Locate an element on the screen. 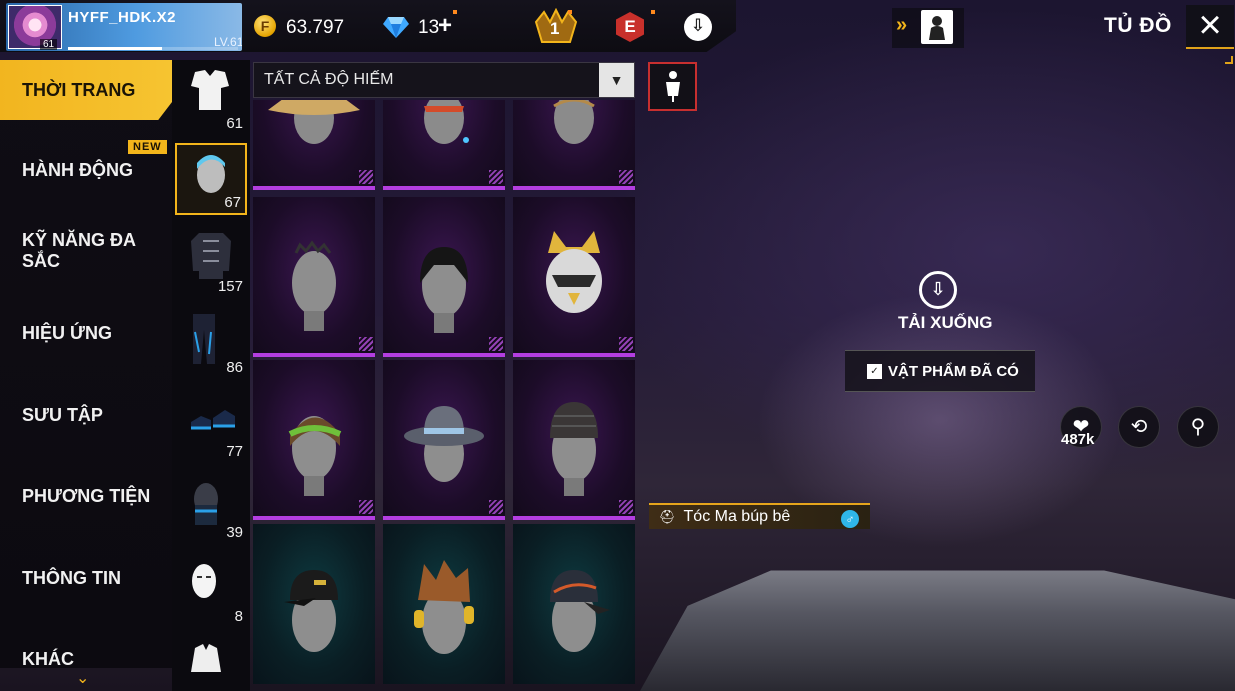  item-card-knit-beanie is located at coordinates (574, 440).